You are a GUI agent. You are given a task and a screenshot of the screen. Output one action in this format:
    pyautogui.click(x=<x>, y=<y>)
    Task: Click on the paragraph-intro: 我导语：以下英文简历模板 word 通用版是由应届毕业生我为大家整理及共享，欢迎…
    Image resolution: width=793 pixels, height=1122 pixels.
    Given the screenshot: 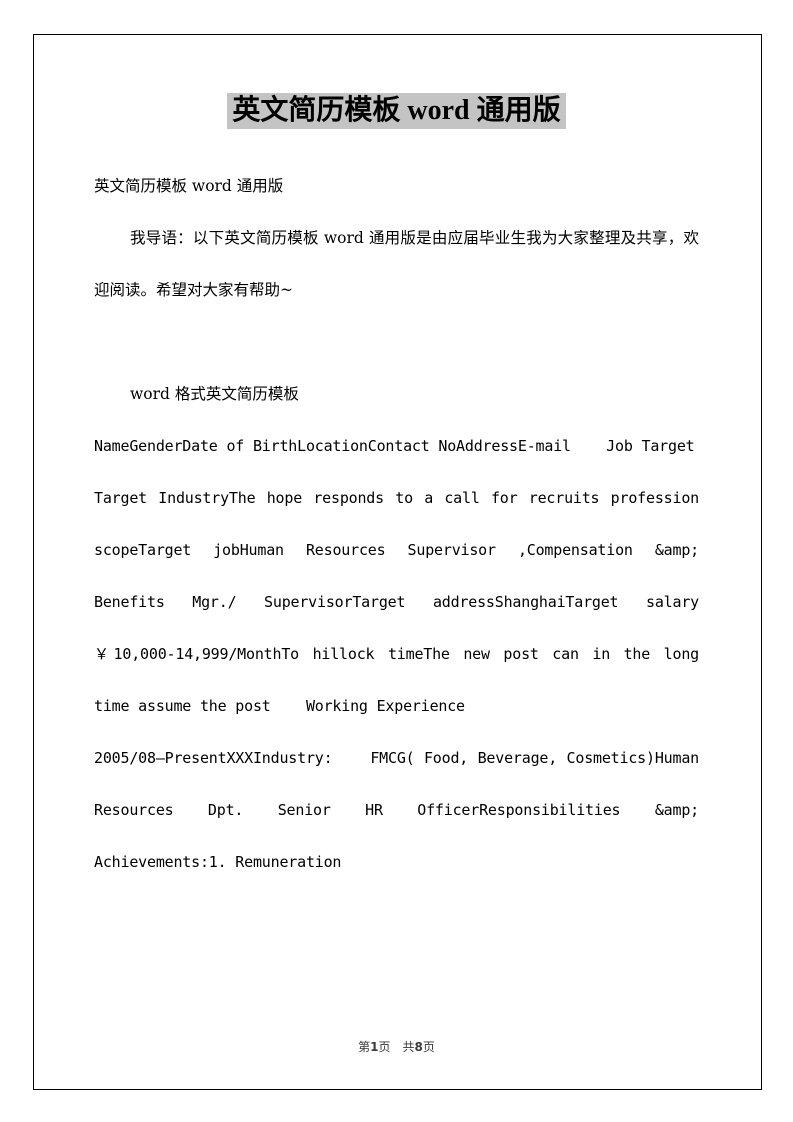 What is the action you would take?
    pyautogui.click(x=396, y=264)
    